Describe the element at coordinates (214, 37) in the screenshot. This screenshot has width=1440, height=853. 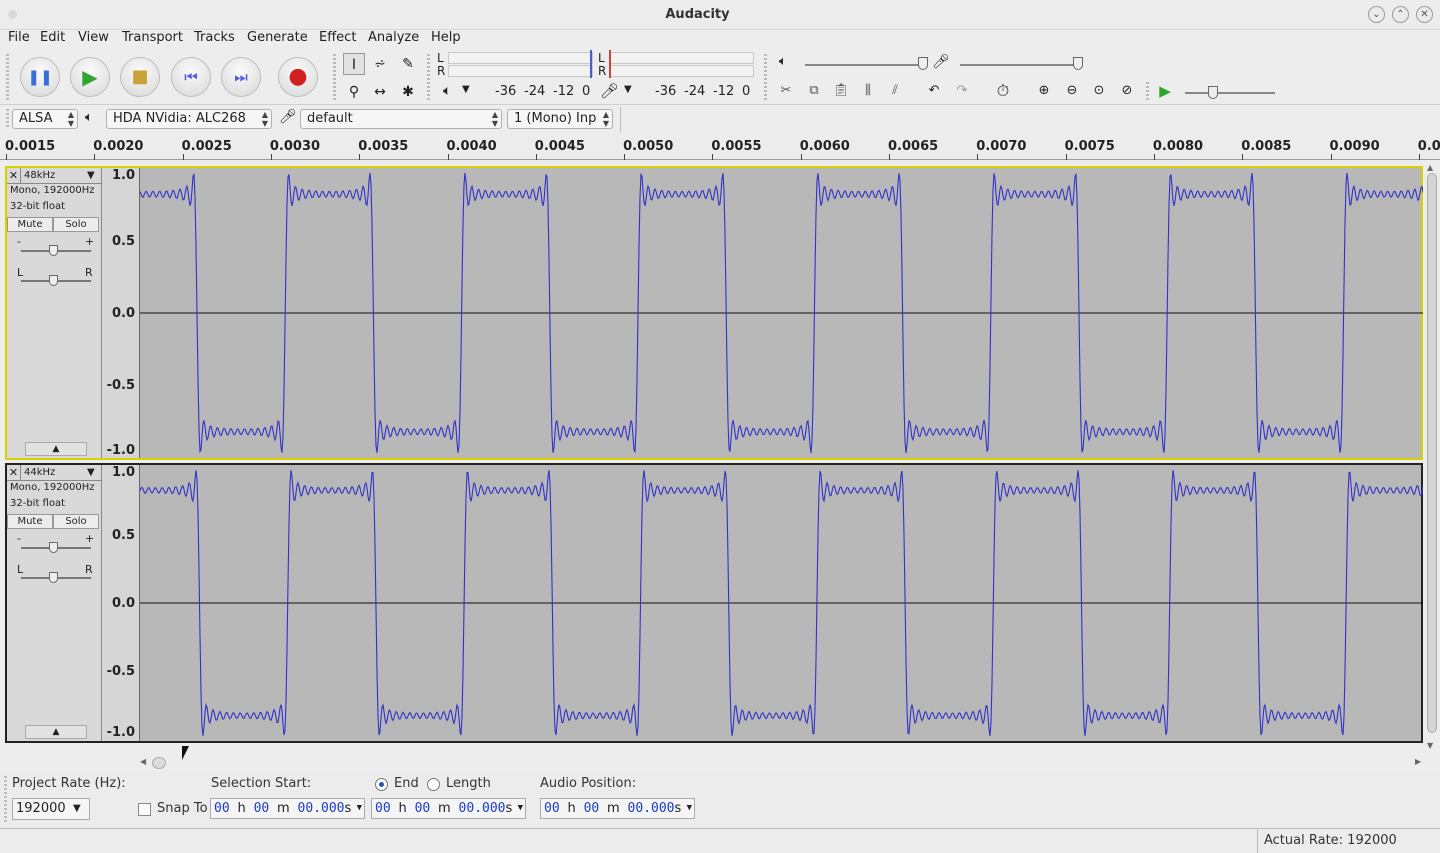
I see `menu-tracks: Tracks` at that location.